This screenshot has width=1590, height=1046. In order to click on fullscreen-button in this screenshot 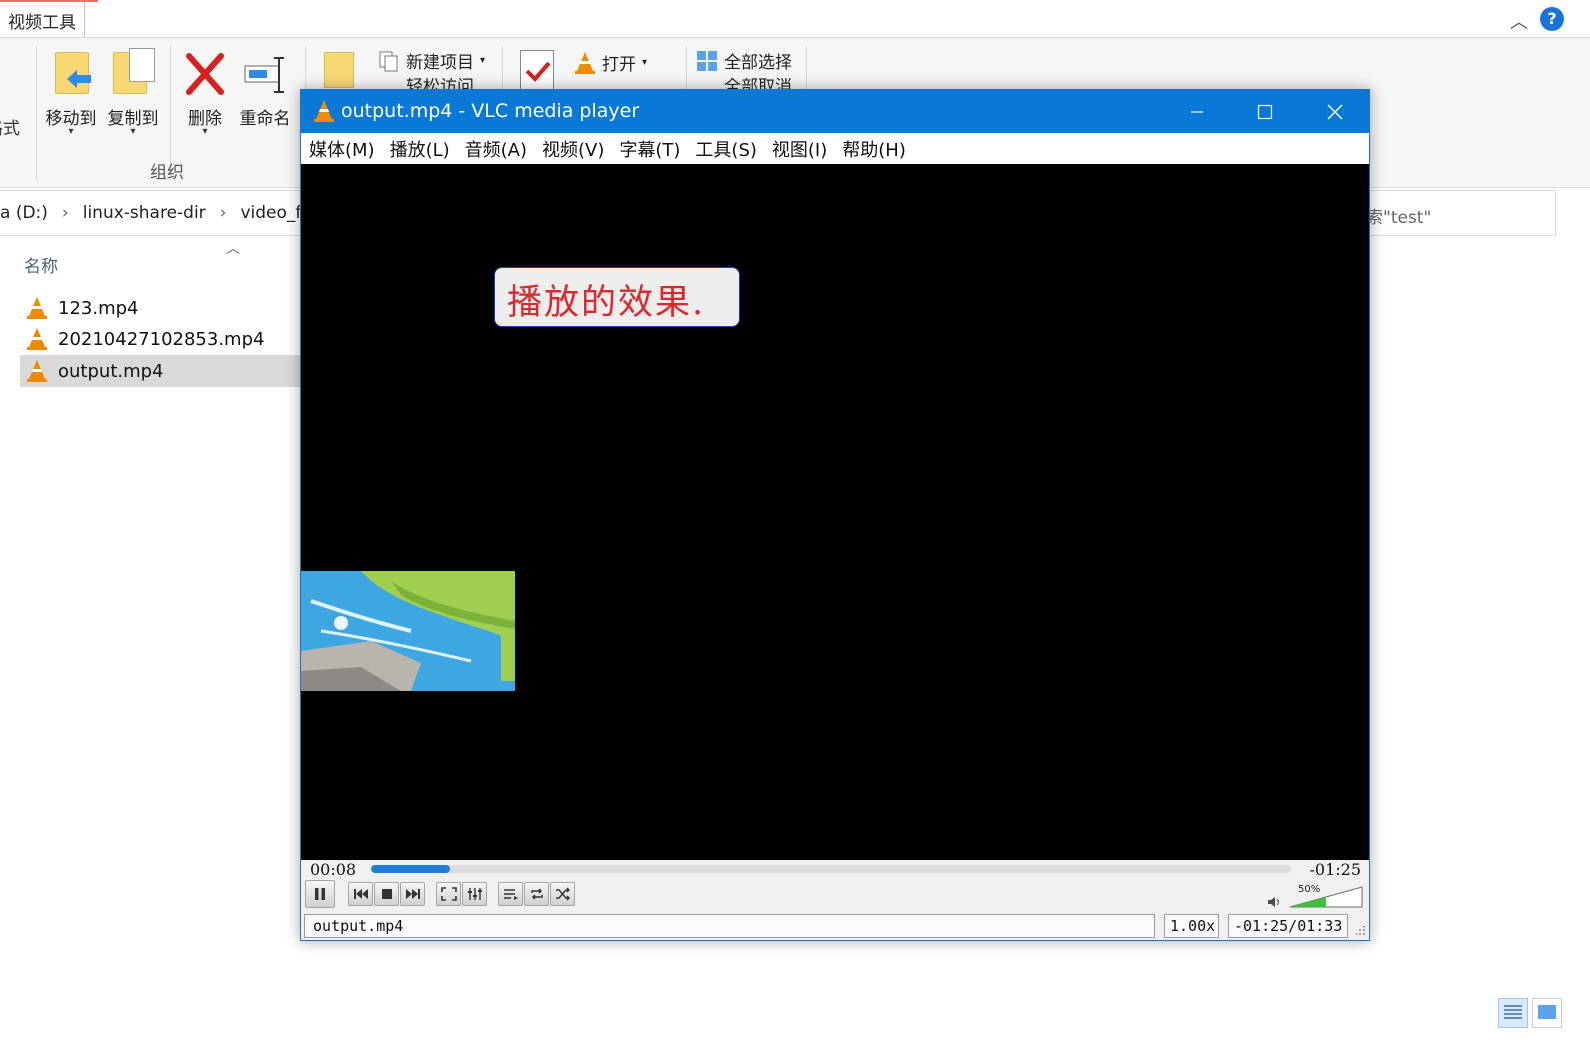, I will do `click(448, 894)`.